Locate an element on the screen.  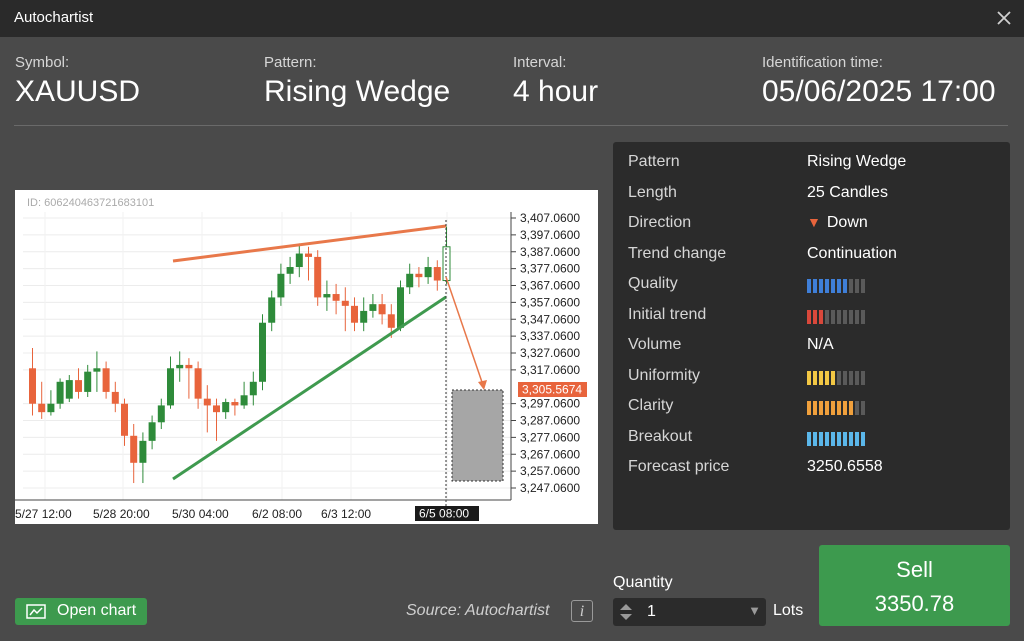
time-block: Identification time: 05/06/2025 17:00 is located at coordinates (879, 81).